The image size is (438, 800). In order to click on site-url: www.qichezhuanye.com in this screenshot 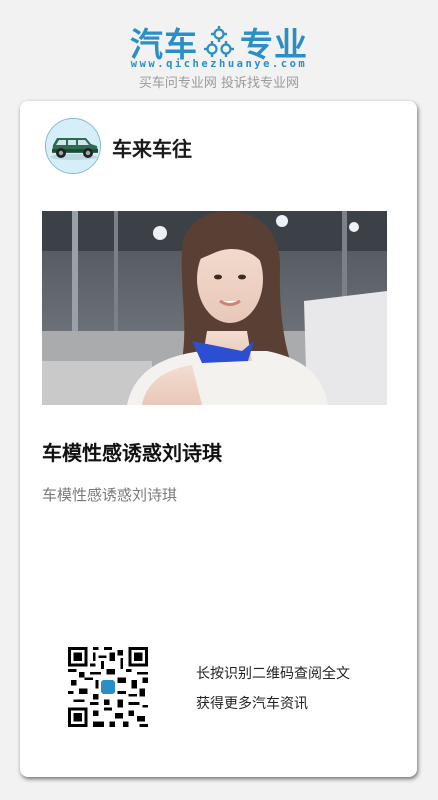, I will do `click(219, 64)`.